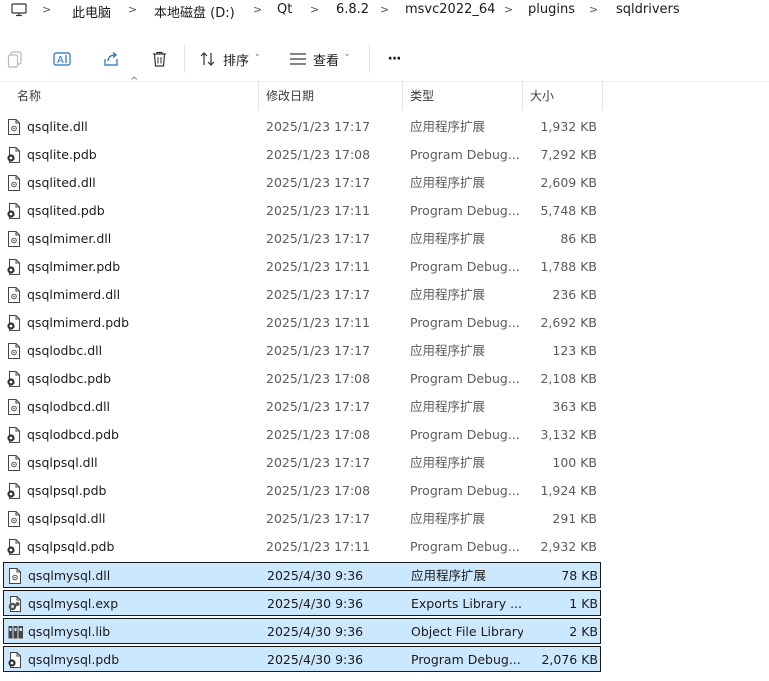 The height and width of the screenshot is (681, 769). I want to click on file-size: 1,924 KB, so click(568, 490).